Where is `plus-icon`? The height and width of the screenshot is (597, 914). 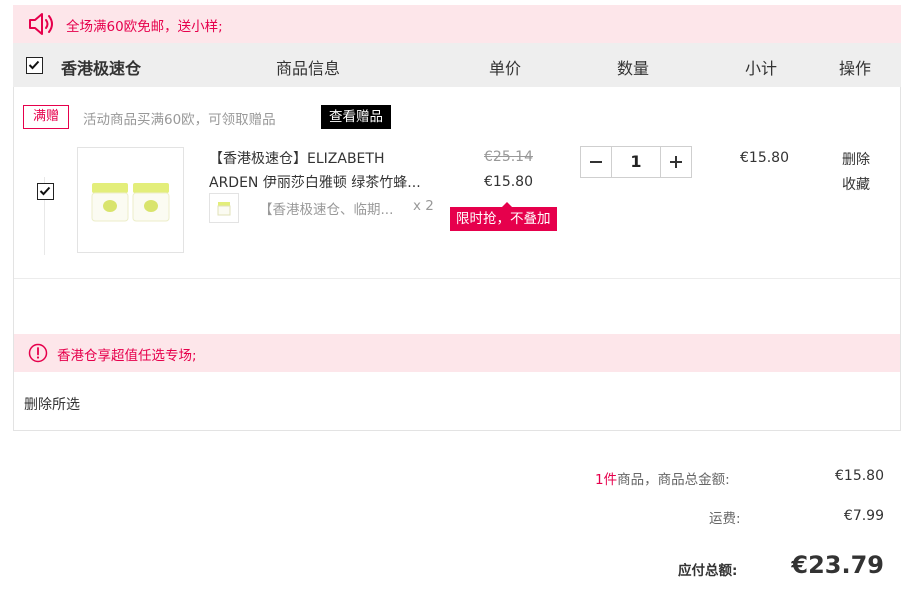 plus-icon is located at coordinates (676, 162).